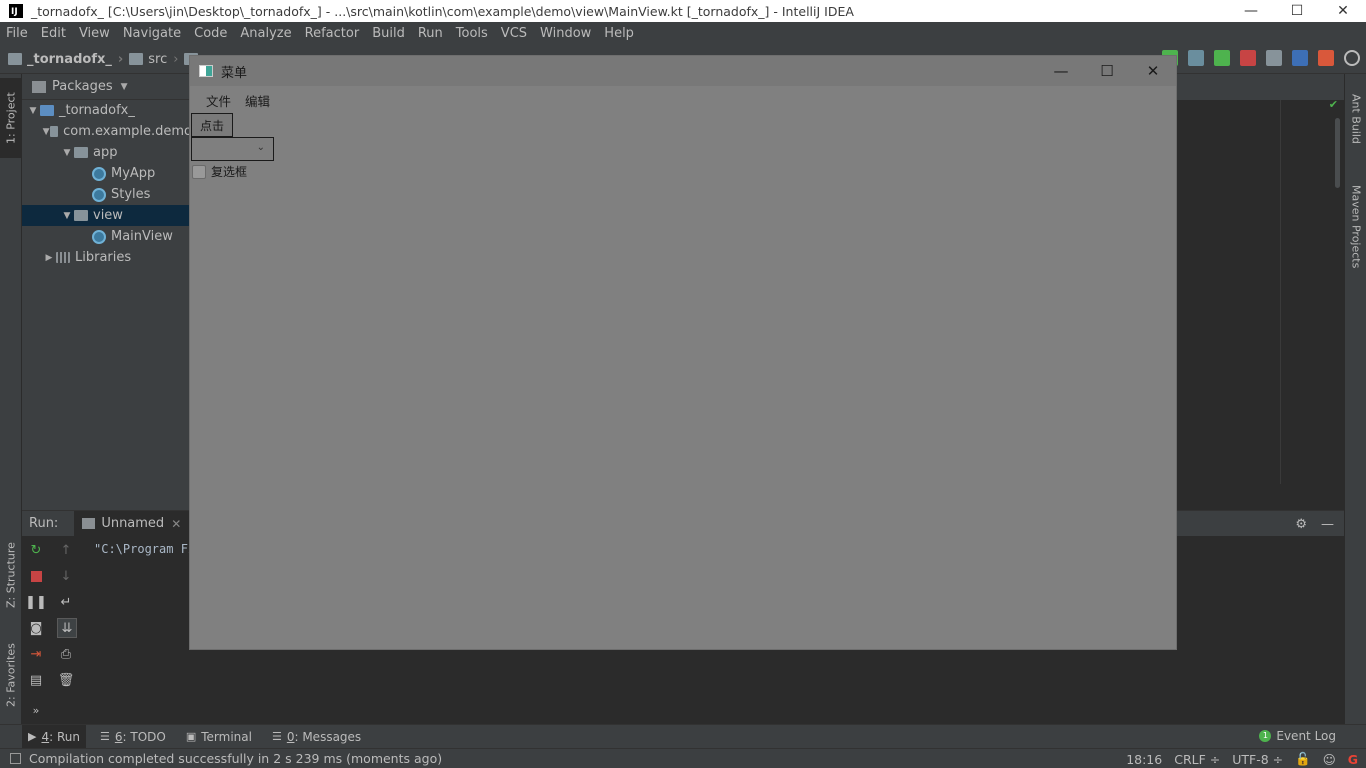 This screenshot has width=1366, height=768. I want to click on coverage-icon, so click(1196, 58).